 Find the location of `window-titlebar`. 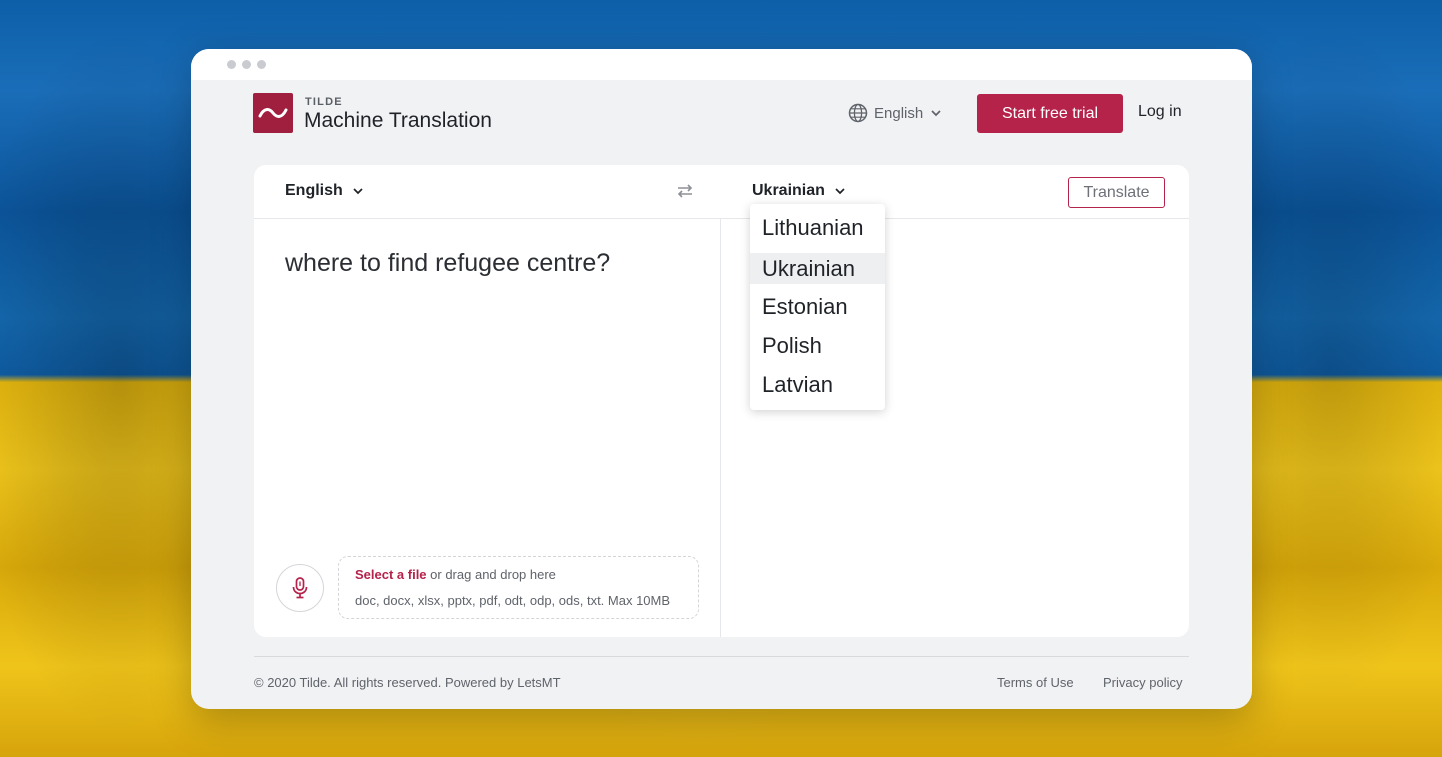

window-titlebar is located at coordinates (721, 64).